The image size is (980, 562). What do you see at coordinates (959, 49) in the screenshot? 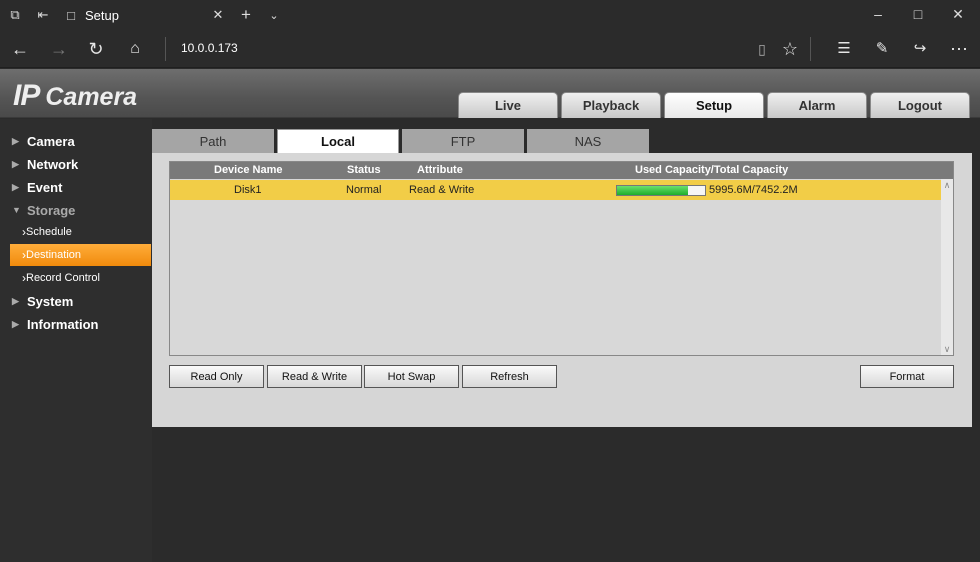
I see `more-icon: ⋯` at bounding box center [959, 49].